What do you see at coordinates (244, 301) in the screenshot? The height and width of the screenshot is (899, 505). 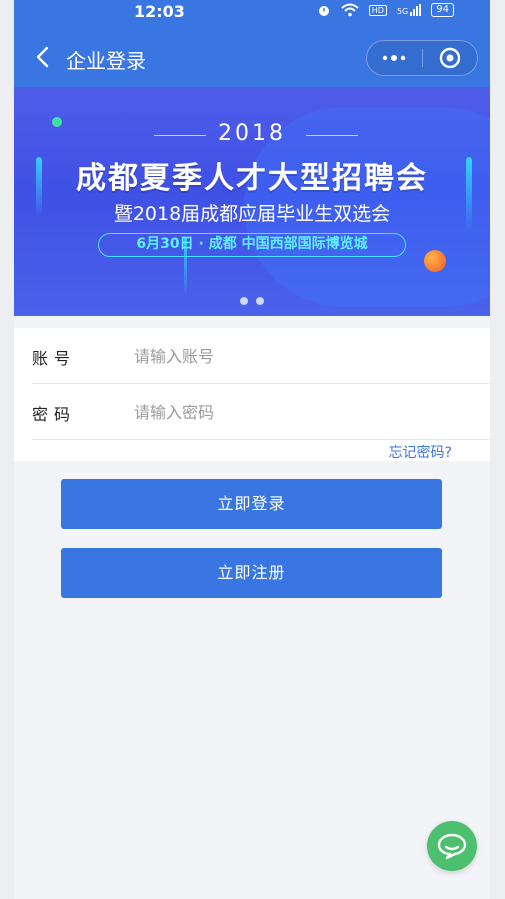 I see `carousel-dot-active` at bounding box center [244, 301].